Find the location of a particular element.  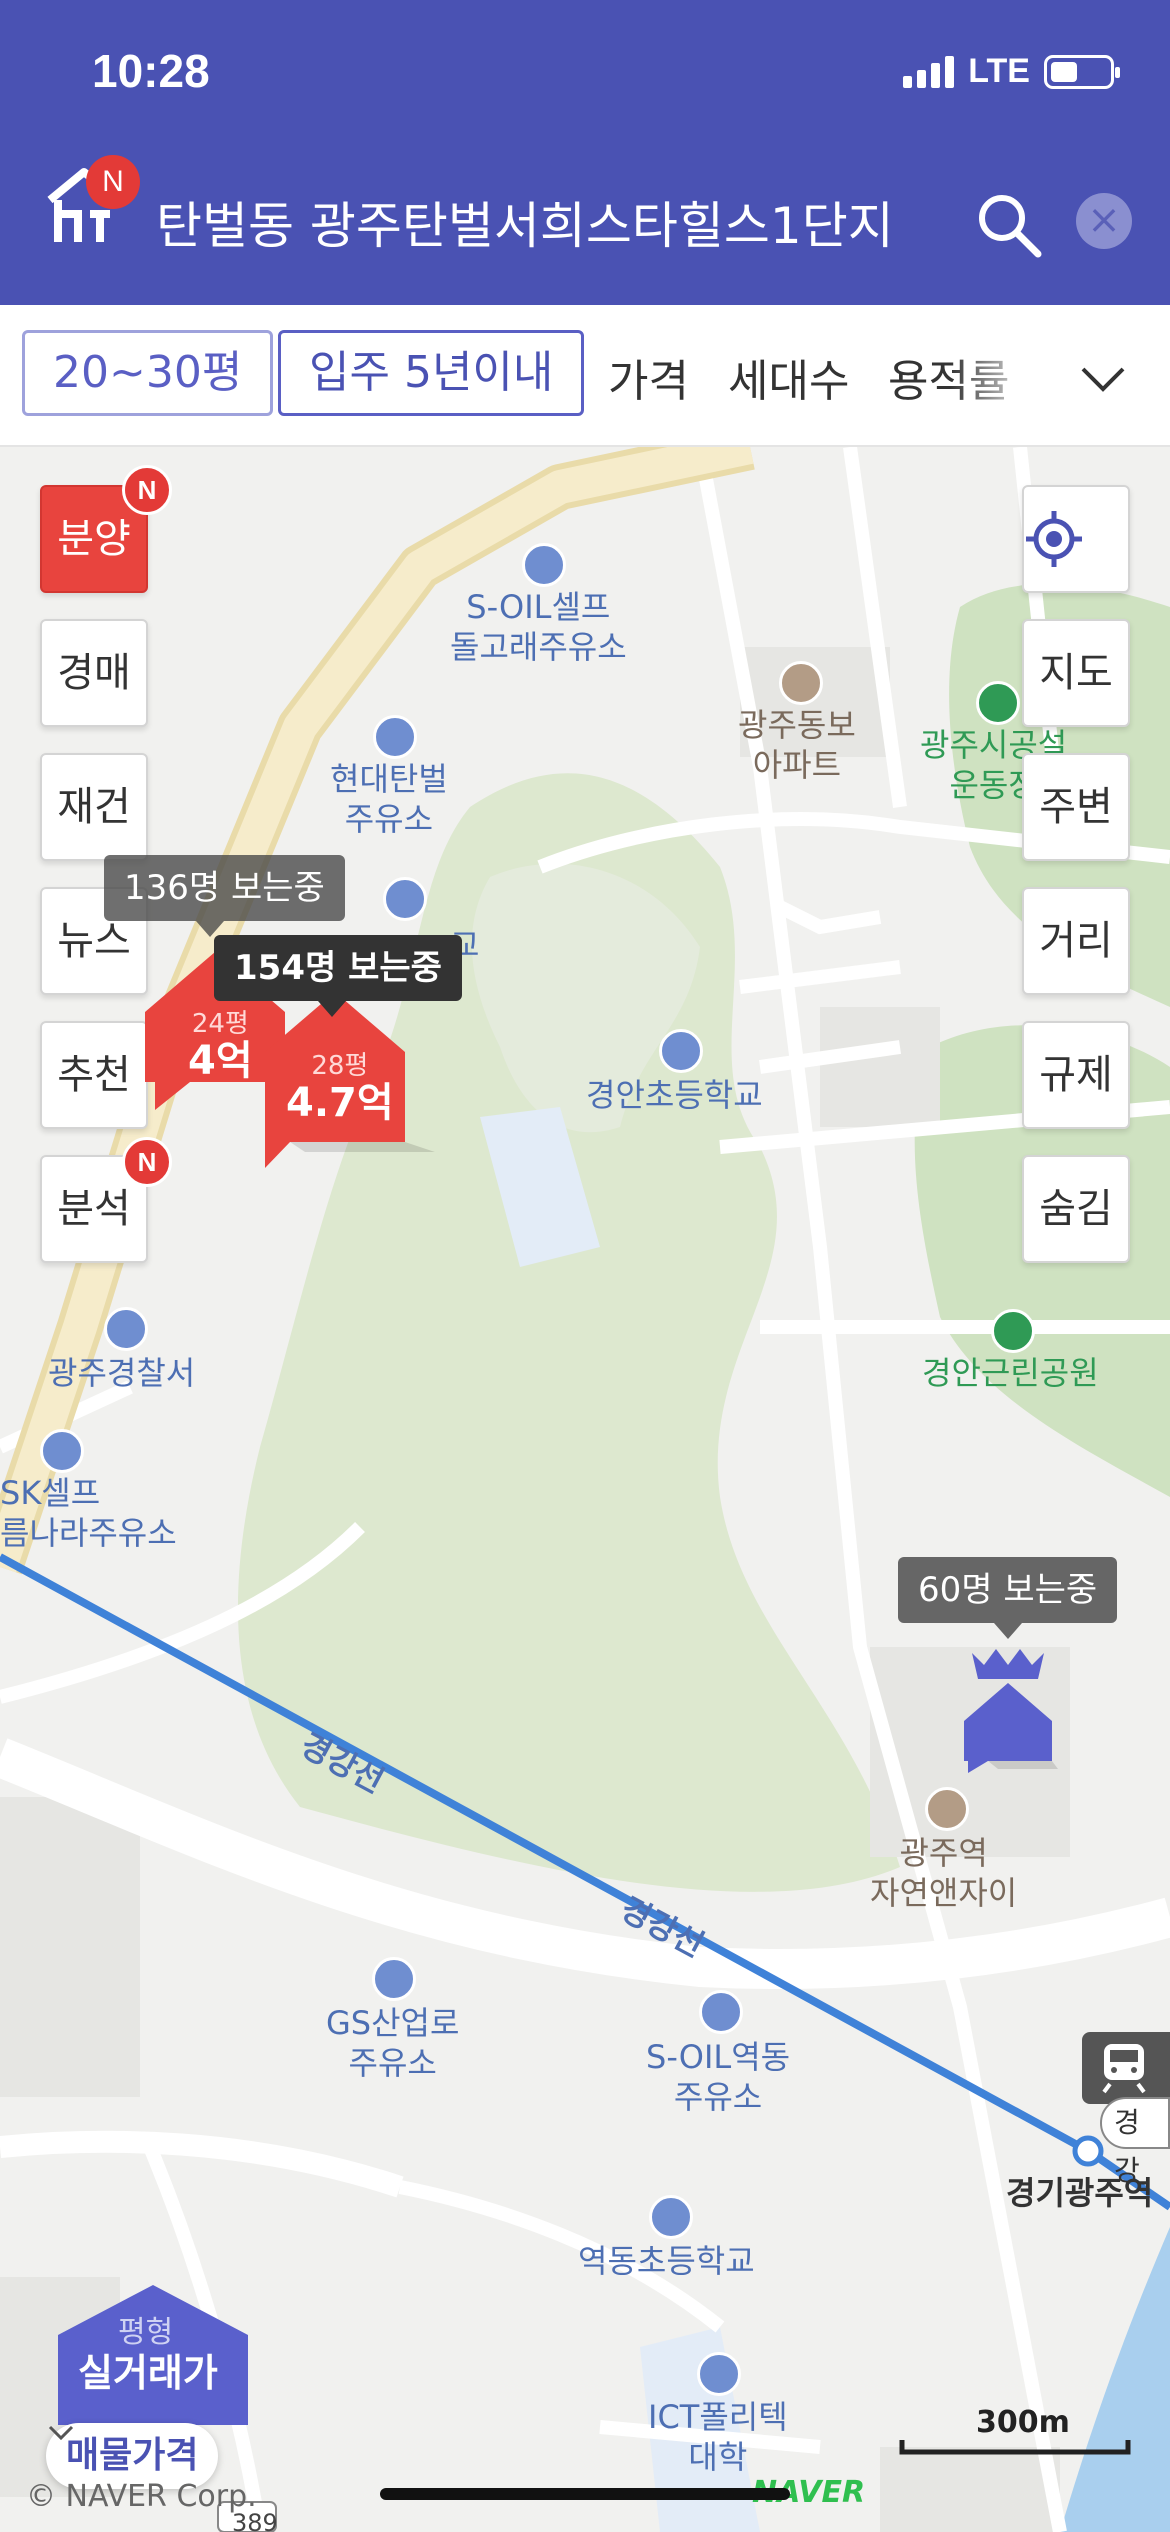

menu-reconstruction: 재건 is located at coordinates (94, 807).